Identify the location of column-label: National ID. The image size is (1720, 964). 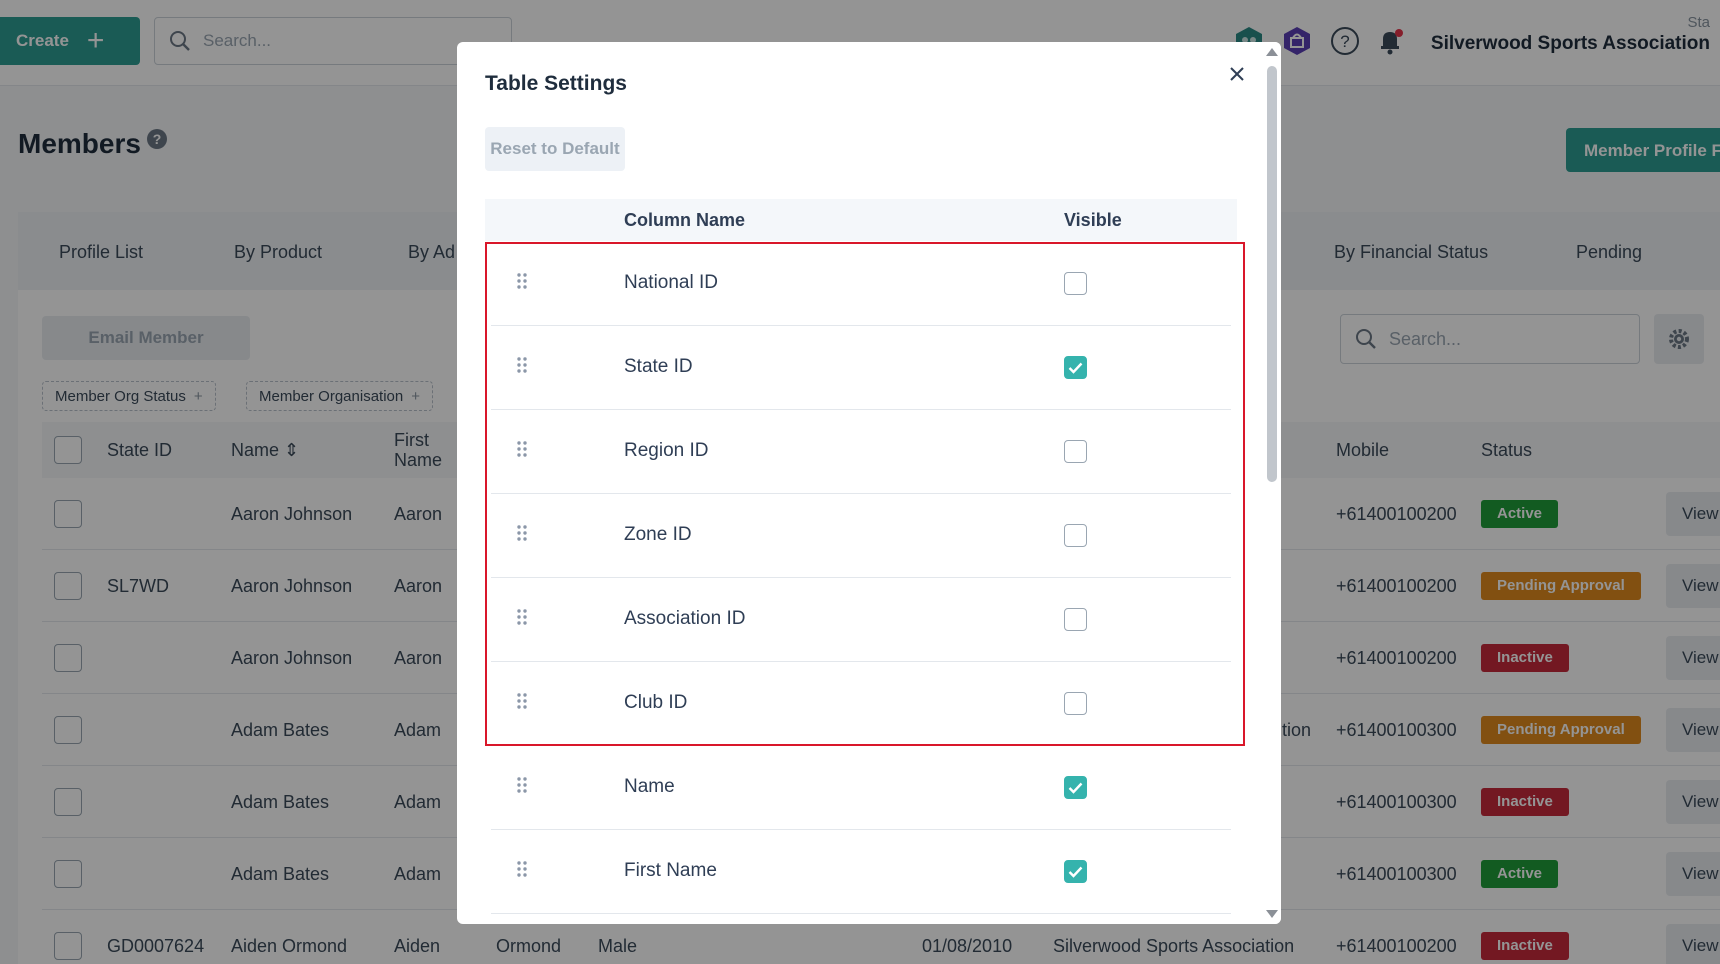
(671, 282).